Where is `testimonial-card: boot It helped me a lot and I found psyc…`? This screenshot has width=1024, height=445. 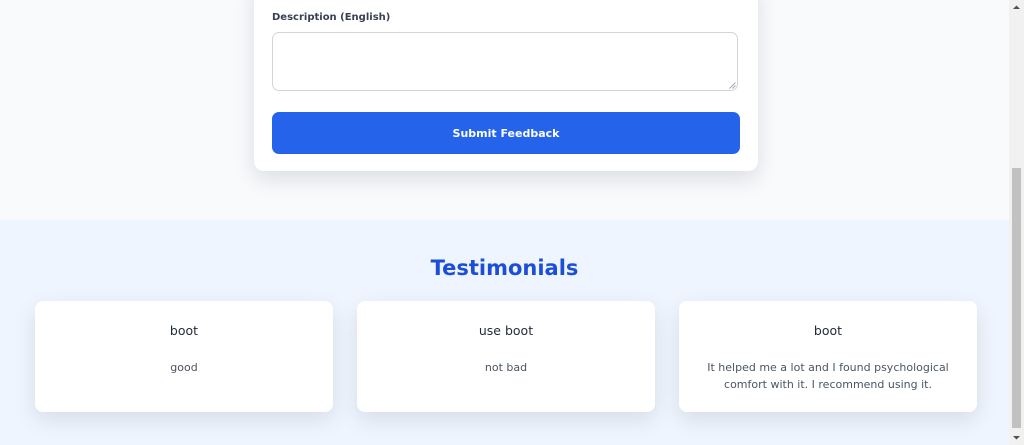 testimonial-card: boot It helped me a lot and I found psyc… is located at coordinates (828, 356).